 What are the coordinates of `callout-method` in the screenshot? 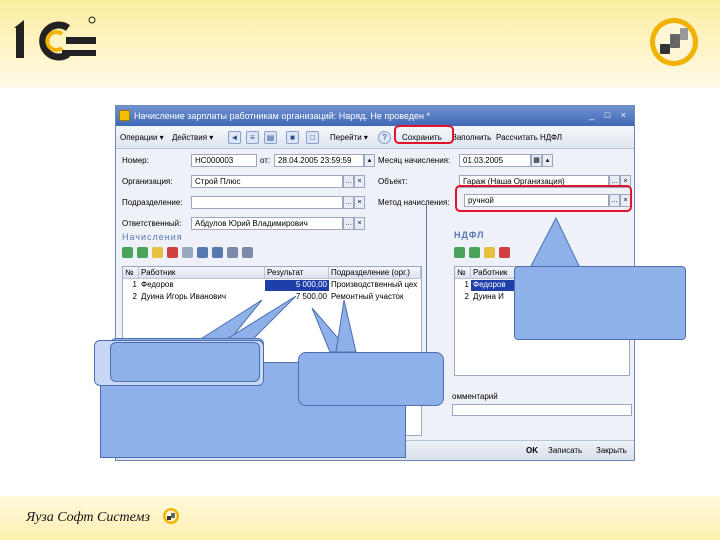 It's located at (600, 303).